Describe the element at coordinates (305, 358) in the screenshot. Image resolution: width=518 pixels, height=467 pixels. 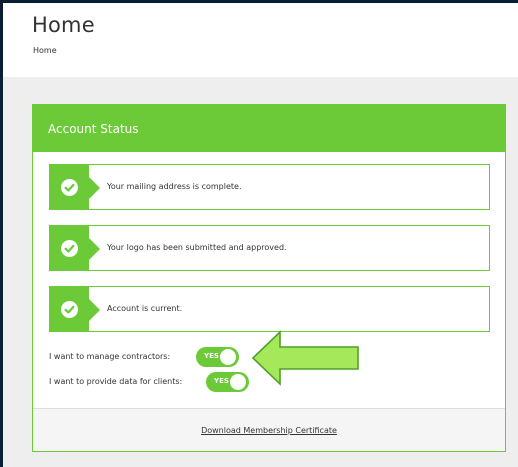
I see `left-arrow-icon` at that location.